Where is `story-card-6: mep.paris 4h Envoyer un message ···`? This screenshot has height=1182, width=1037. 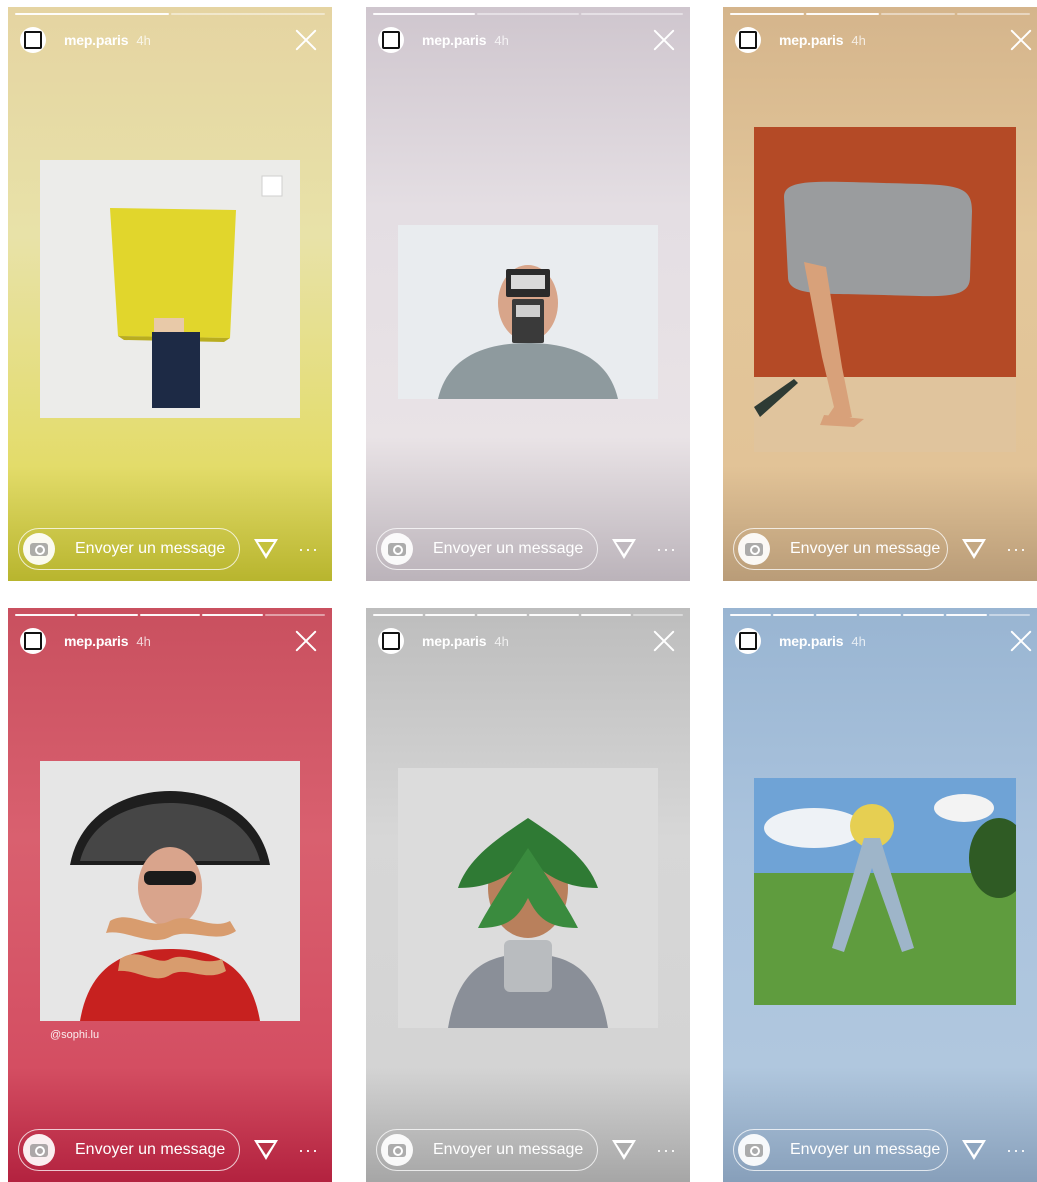 story-card-6: mep.paris 4h Envoyer un message ··· is located at coordinates (880, 895).